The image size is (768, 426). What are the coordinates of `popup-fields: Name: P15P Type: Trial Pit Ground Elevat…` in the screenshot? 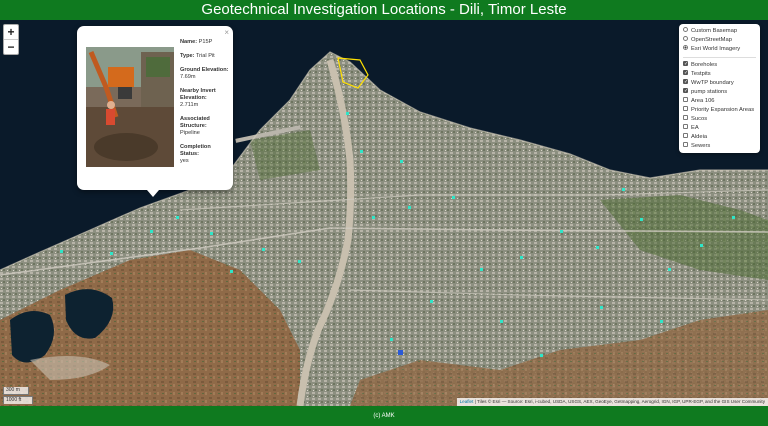 It's located at (205, 105).